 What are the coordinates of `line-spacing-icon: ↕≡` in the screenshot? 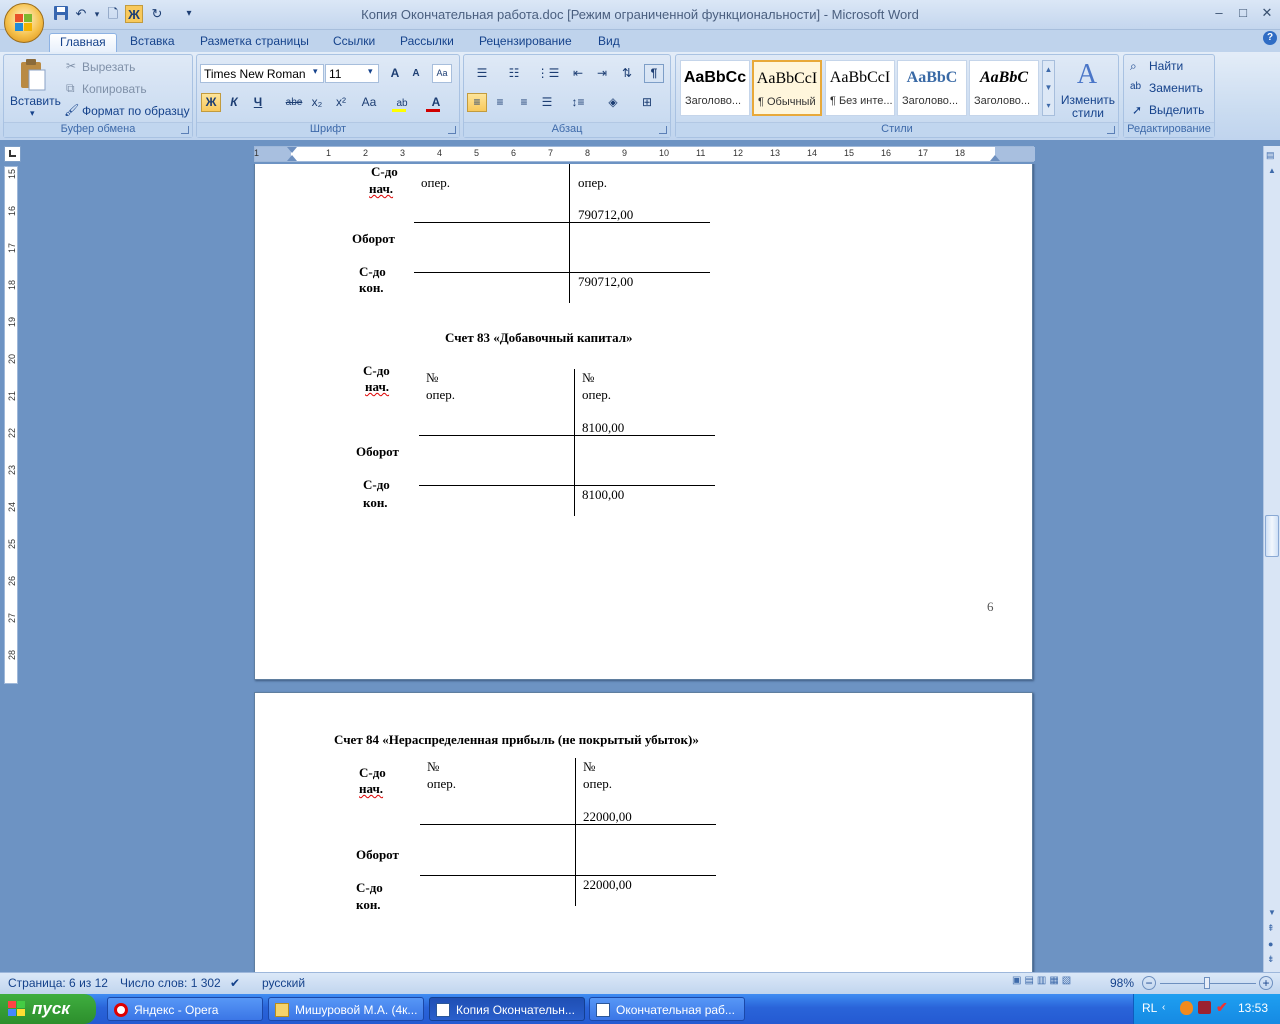 It's located at (578, 102).